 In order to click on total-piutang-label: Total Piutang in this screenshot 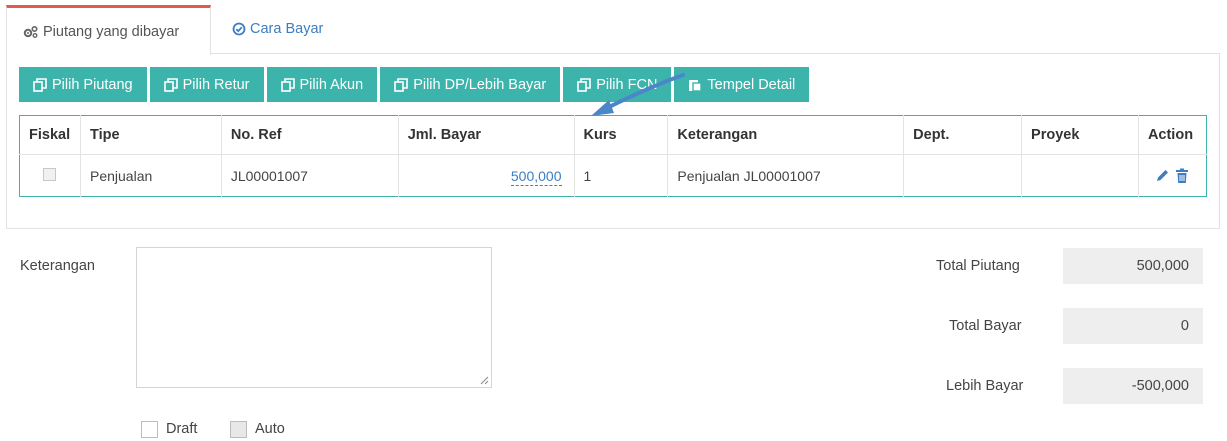, I will do `click(978, 266)`.